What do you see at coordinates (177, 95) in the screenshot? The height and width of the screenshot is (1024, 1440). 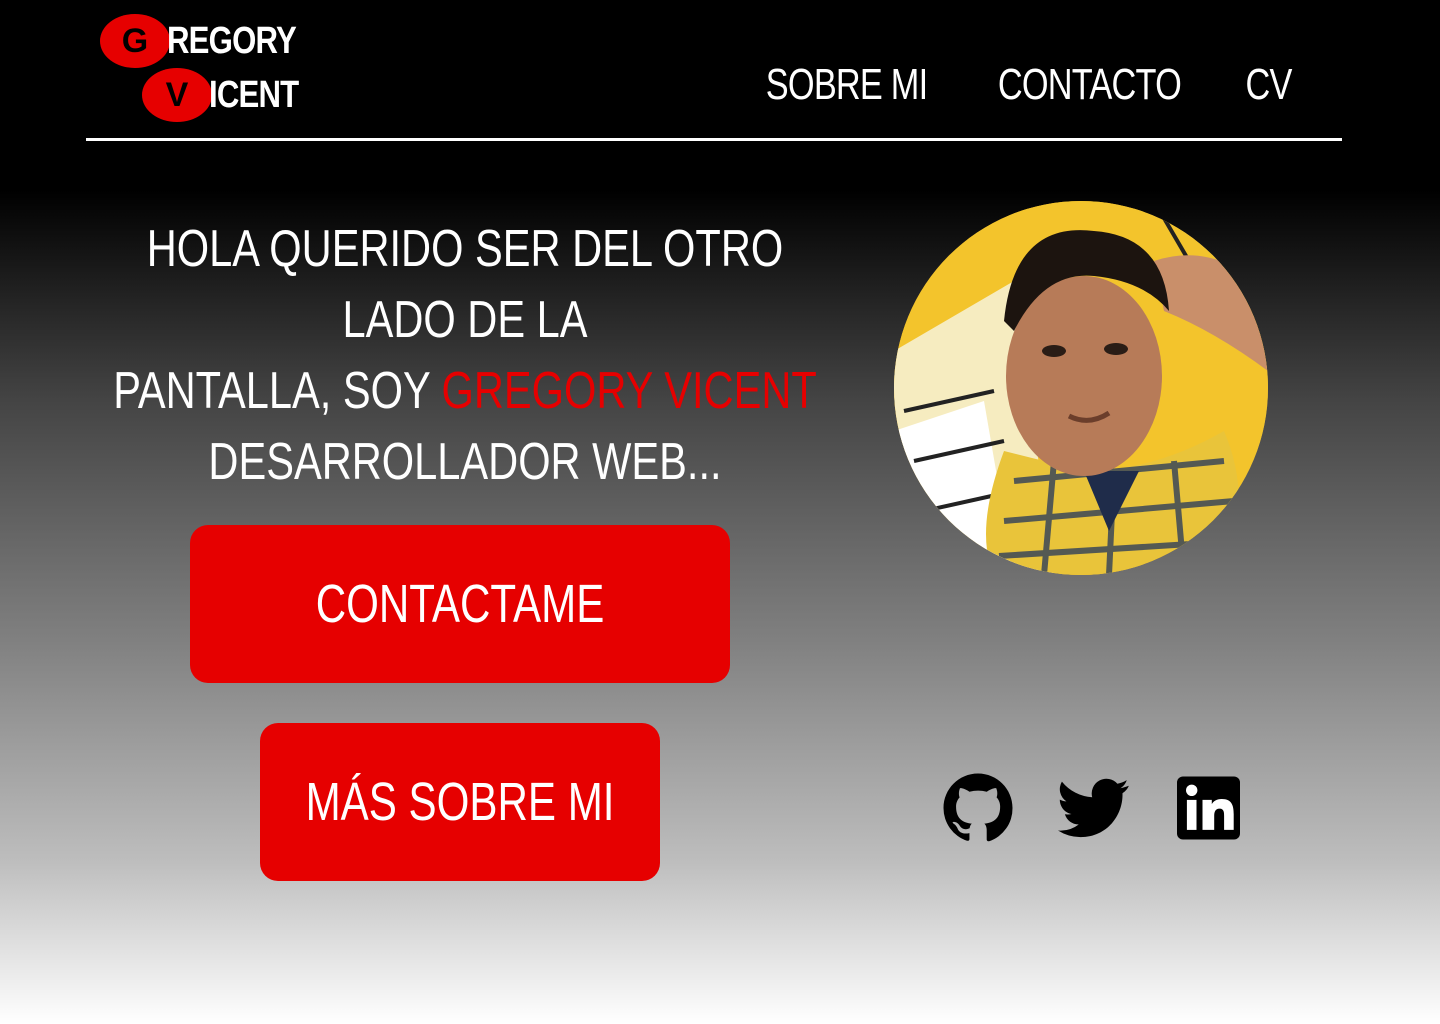 I see `logo-initial-v: V` at bounding box center [177, 95].